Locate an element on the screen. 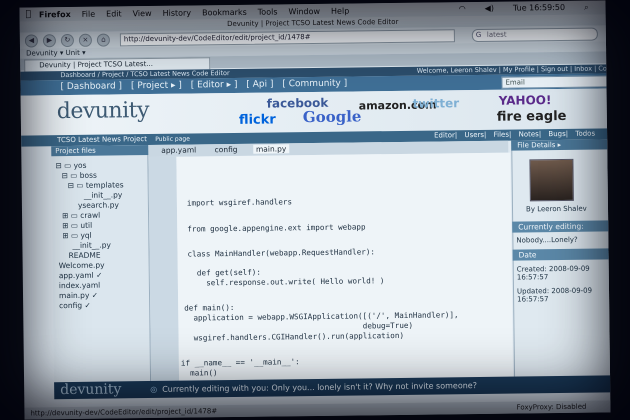  tab-notes: Notes is located at coordinates (529, 134).